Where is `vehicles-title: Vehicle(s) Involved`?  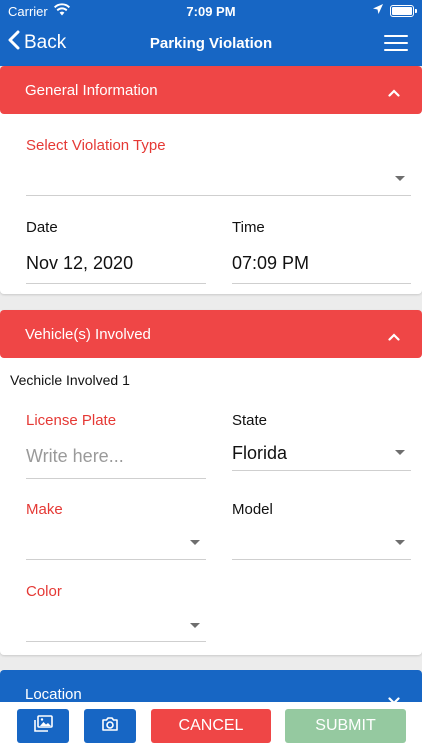
vehicles-title: Vehicle(s) Involved is located at coordinates (88, 334).